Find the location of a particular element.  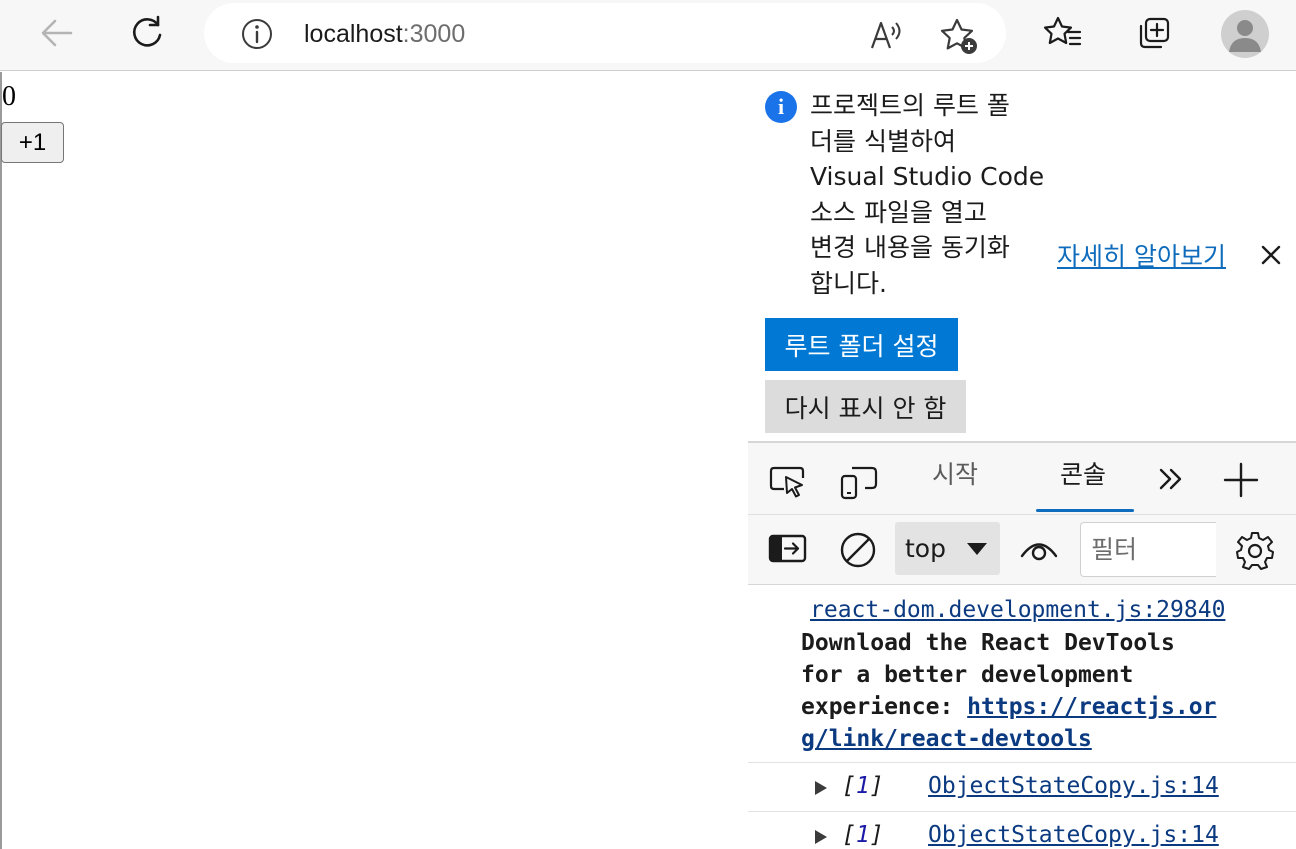

dont-show-again-button: 다시 표시 안 함 is located at coordinates (865, 406).